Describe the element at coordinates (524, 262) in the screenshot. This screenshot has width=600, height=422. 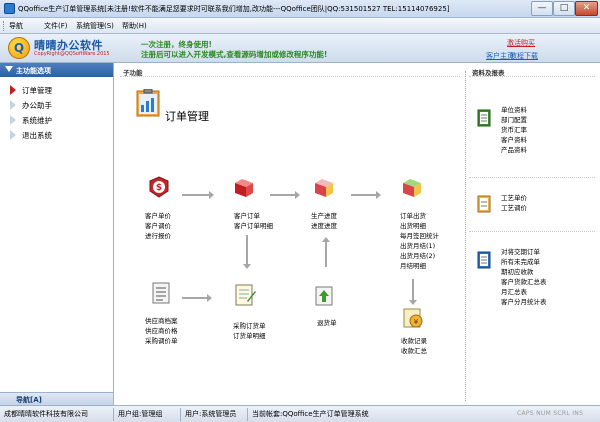
I see `link-unfinished-orders: 所有未完成单` at that location.